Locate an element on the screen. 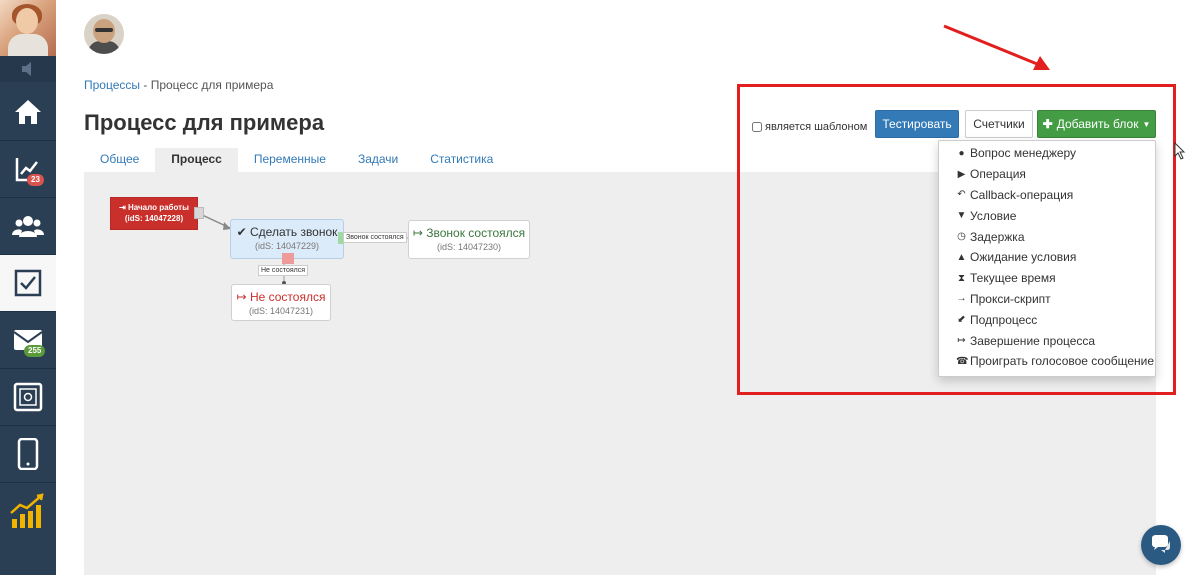 The image size is (1200, 575). home-icon is located at coordinates (28, 112).